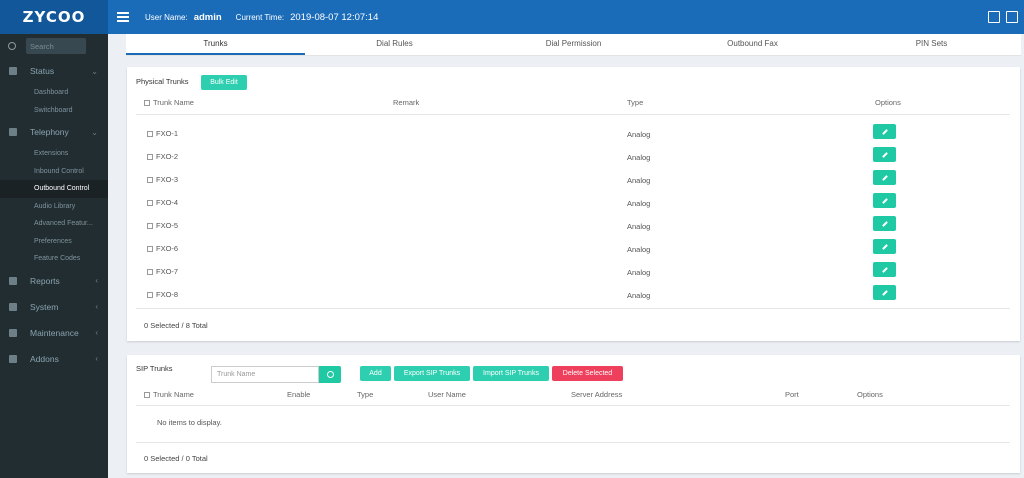 The width and height of the screenshot is (1024, 478). Describe the element at coordinates (573, 180) in the screenshot. I see `table-row: FXO-3 Analog` at that location.